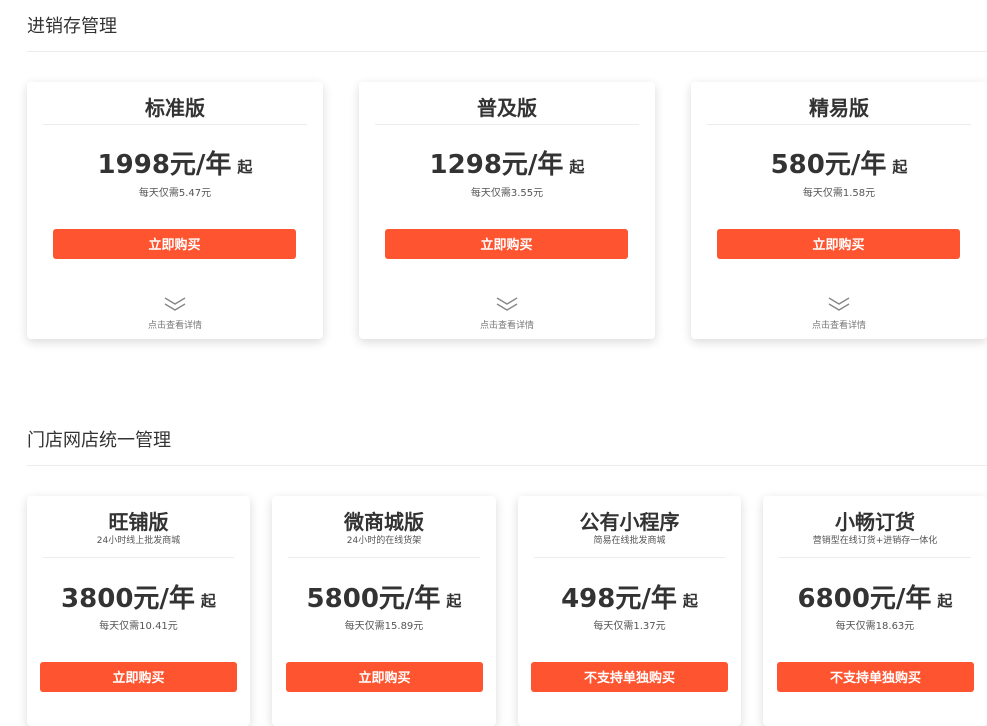 This screenshot has height=726, width=987. I want to click on plan-card-popular: 普及版 1298元/年起 每天仅需3.55元 立即购买 点击查看详情, so click(507, 210).